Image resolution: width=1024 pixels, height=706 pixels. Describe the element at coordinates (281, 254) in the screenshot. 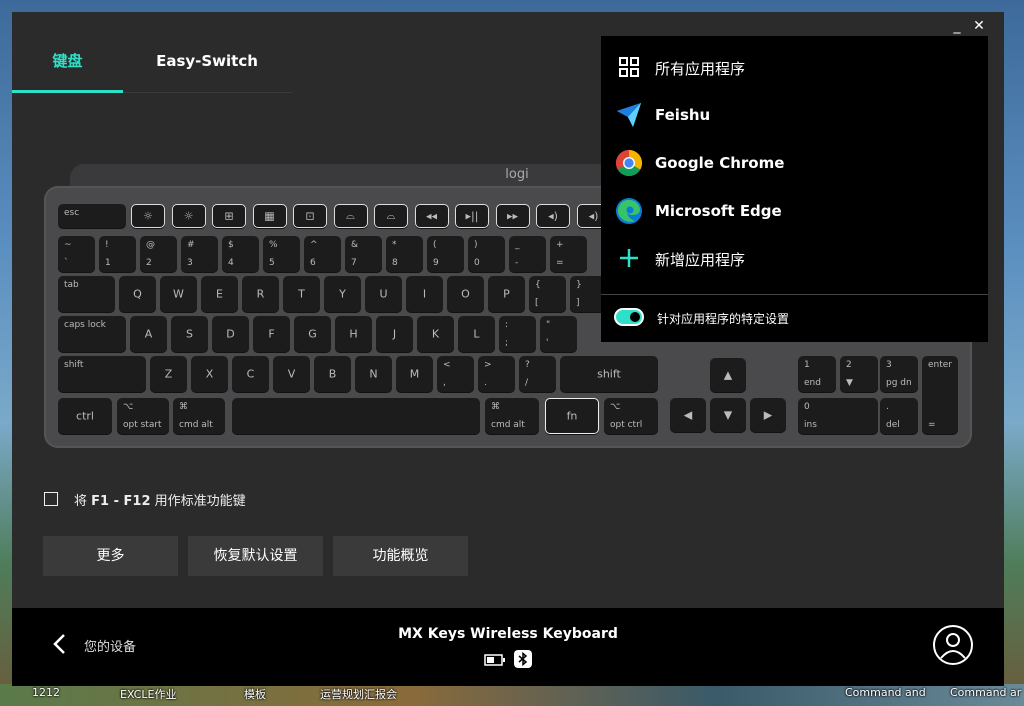

I see `key-number: % 5` at that location.